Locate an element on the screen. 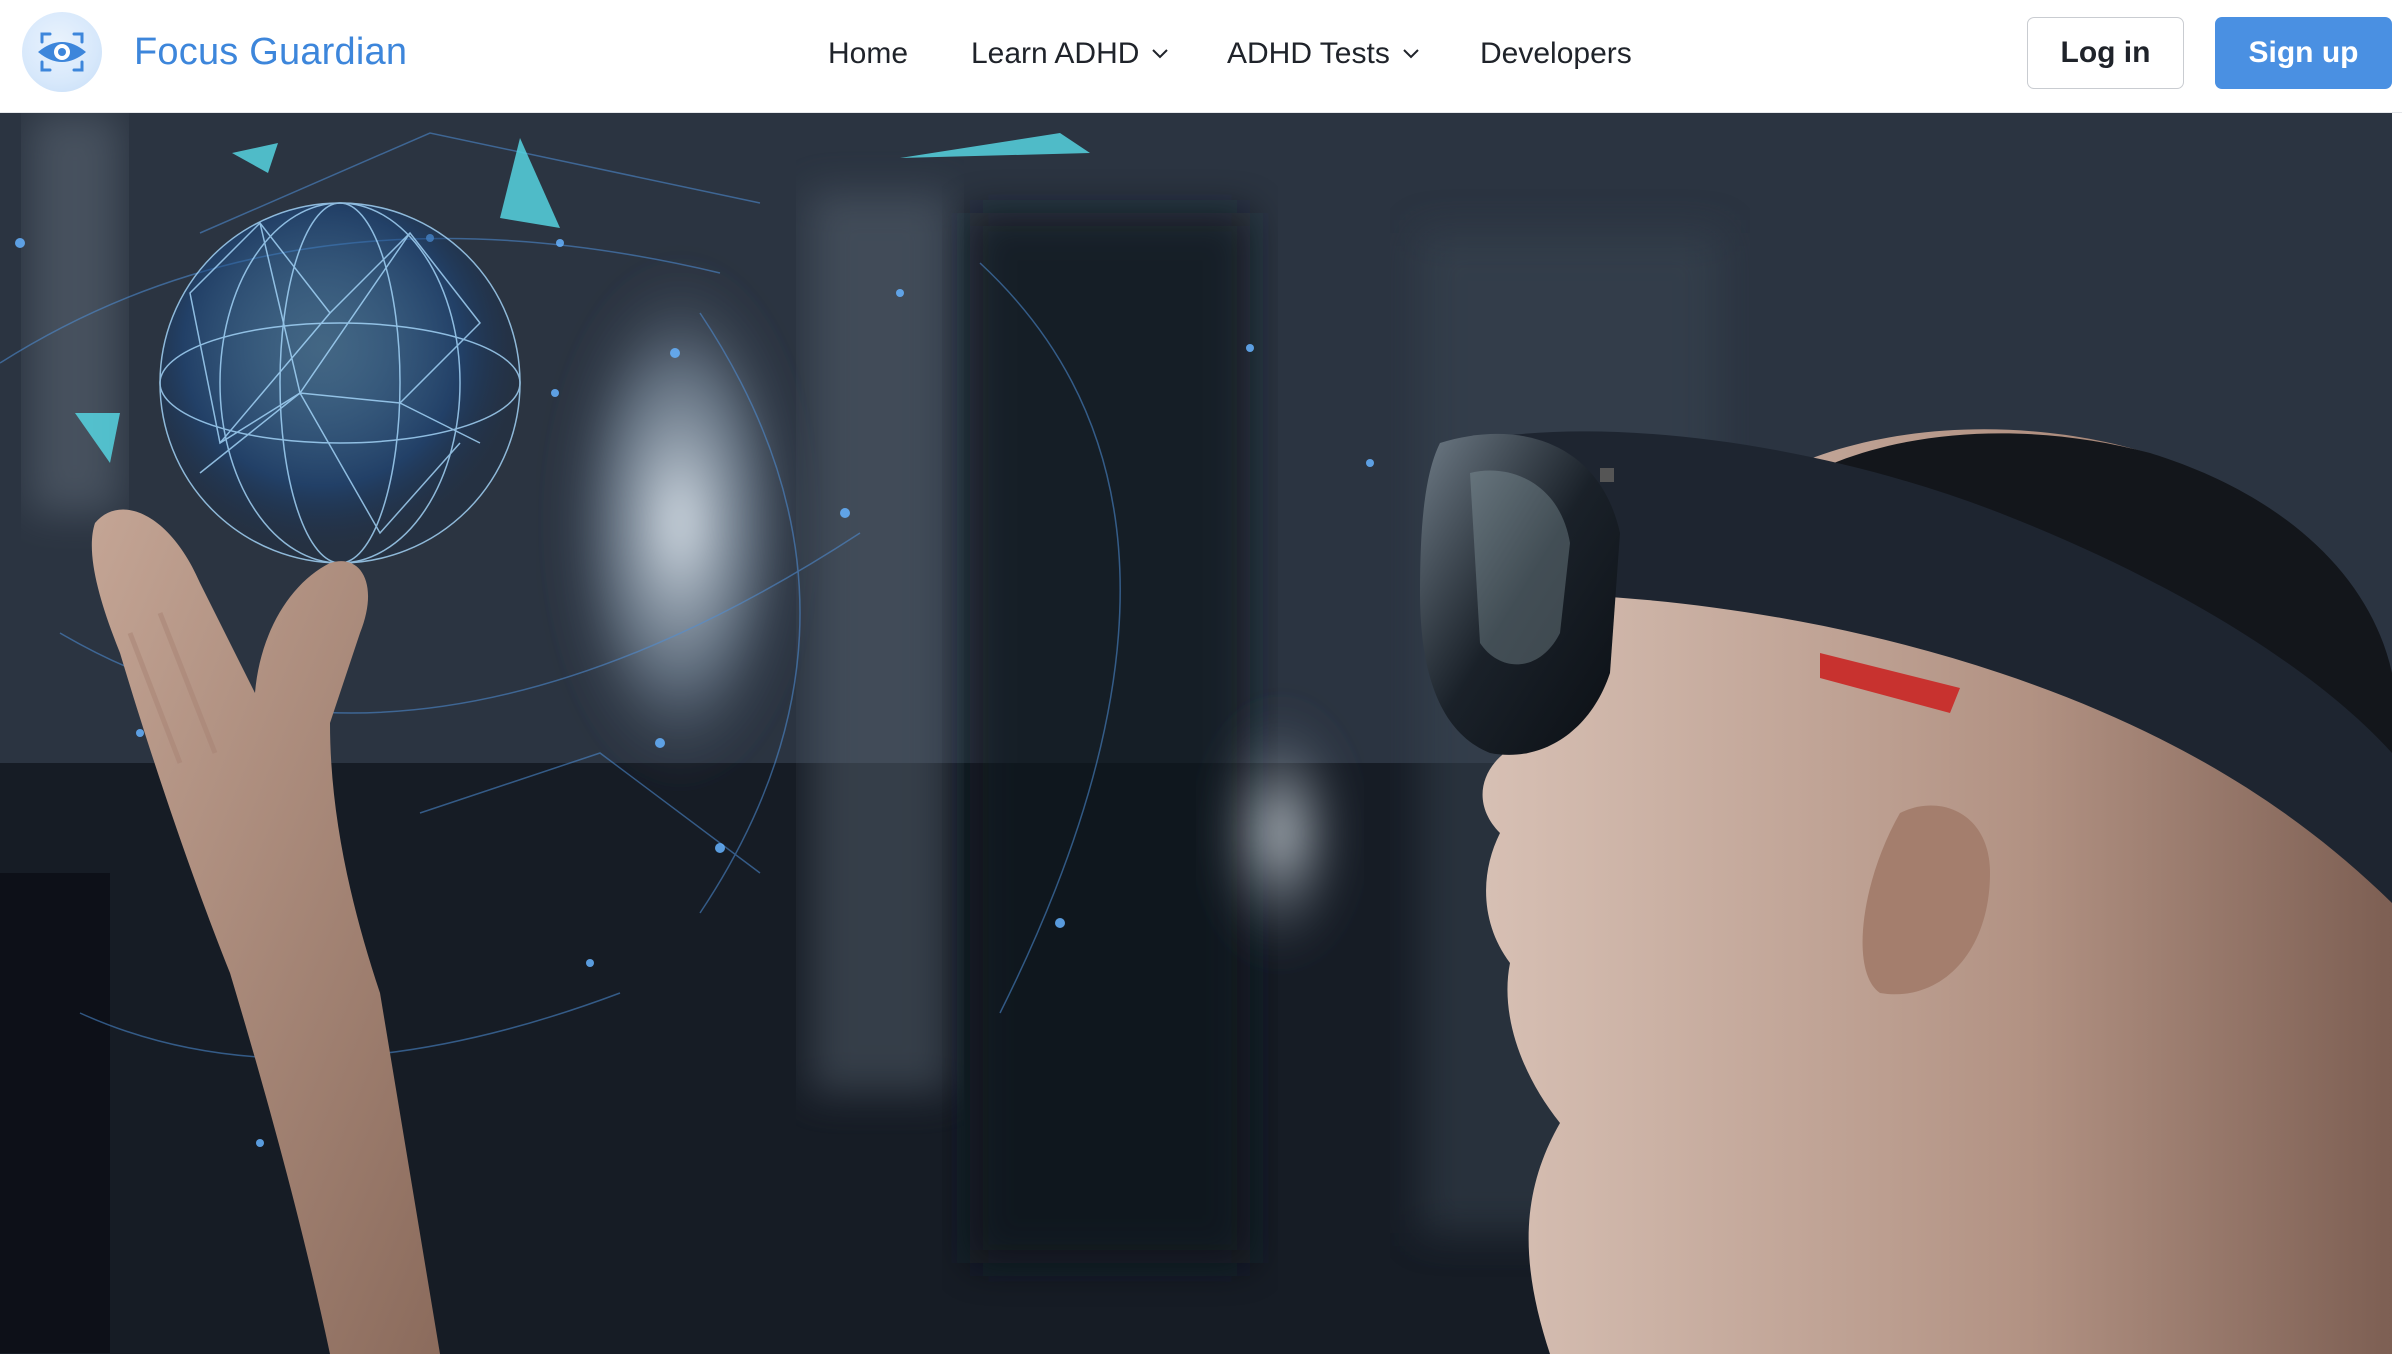  nav-home-label: Home is located at coordinates (868, 53).